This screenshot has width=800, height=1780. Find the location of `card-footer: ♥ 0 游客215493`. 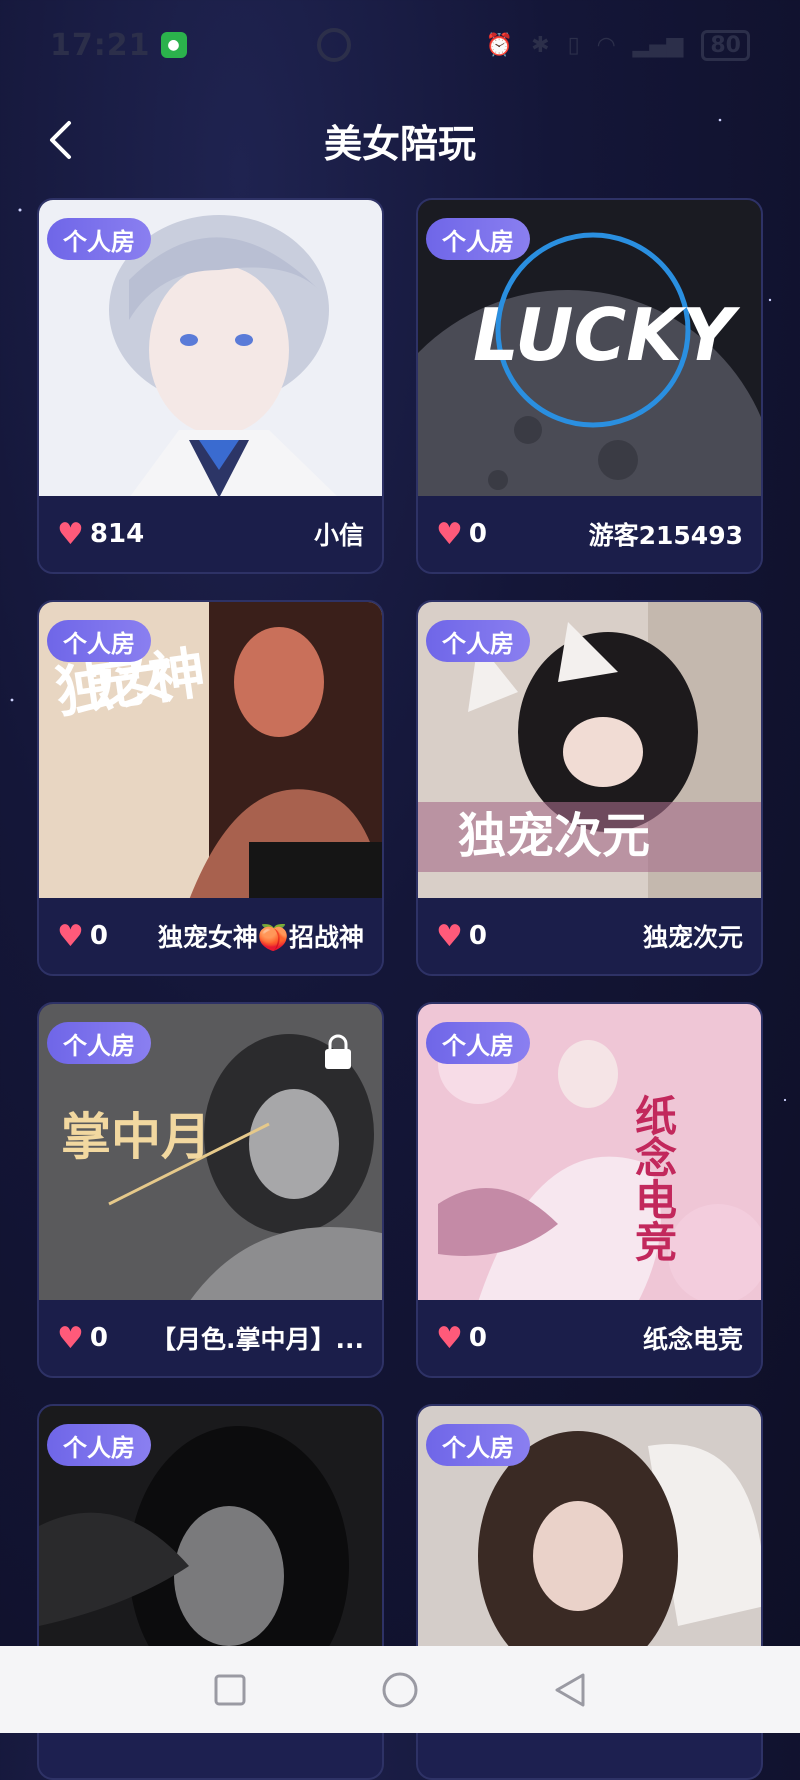

card-footer: ♥ 0 游客215493 is located at coordinates (589, 534).